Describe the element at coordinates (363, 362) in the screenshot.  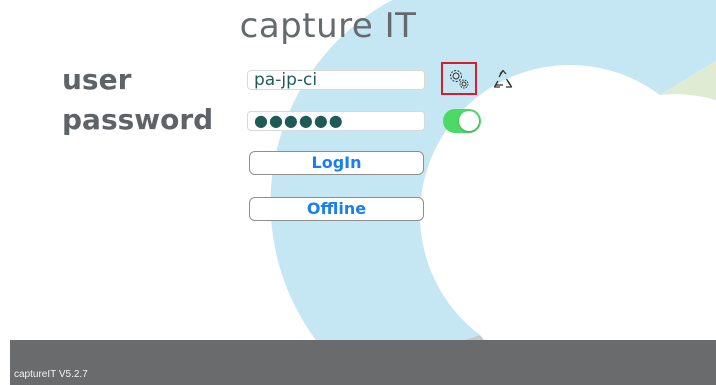
I see `footer-bar: captureIT V5.2.7` at that location.